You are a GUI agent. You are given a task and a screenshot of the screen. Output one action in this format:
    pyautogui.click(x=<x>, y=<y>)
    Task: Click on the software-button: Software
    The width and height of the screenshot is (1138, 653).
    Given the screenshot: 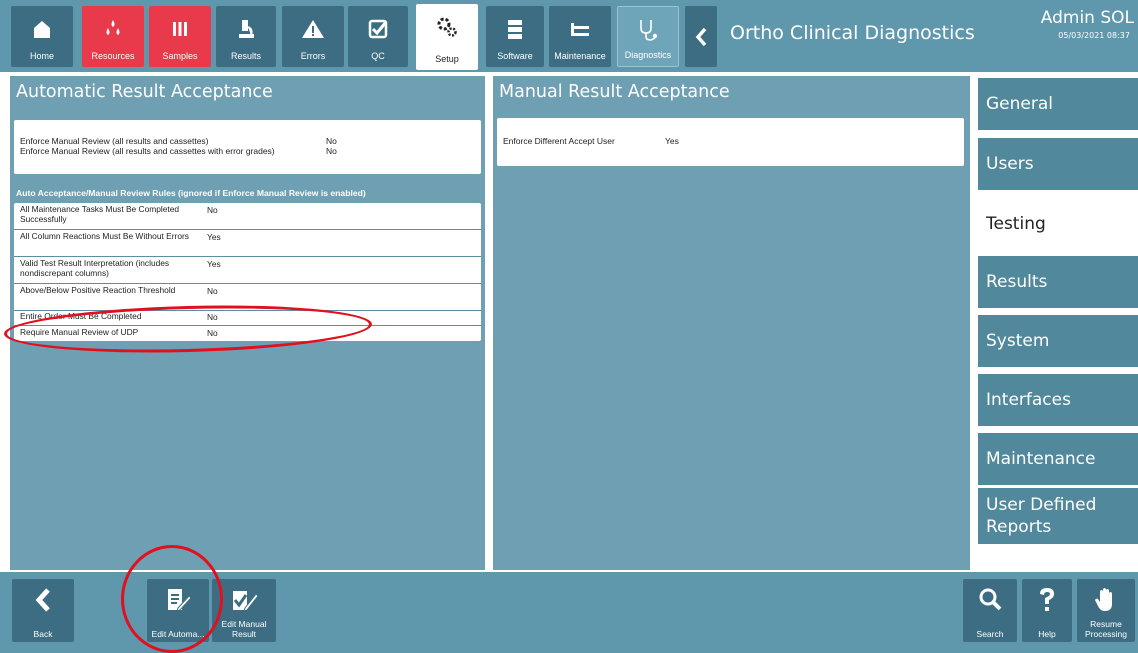 What is the action you would take?
    pyautogui.click(x=515, y=36)
    